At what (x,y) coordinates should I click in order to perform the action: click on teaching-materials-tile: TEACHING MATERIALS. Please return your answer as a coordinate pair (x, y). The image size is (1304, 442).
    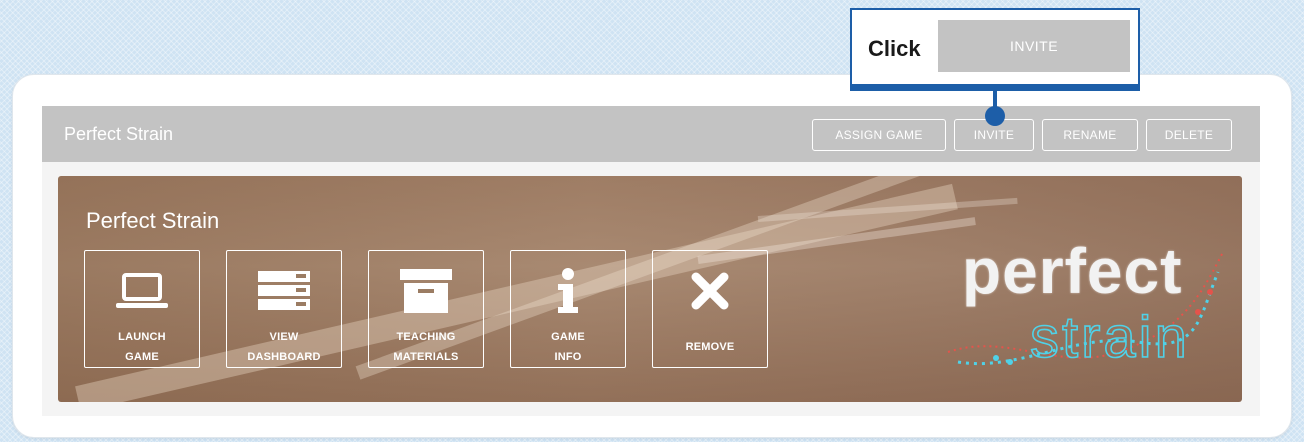
    Looking at the image, I should click on (426, 309).